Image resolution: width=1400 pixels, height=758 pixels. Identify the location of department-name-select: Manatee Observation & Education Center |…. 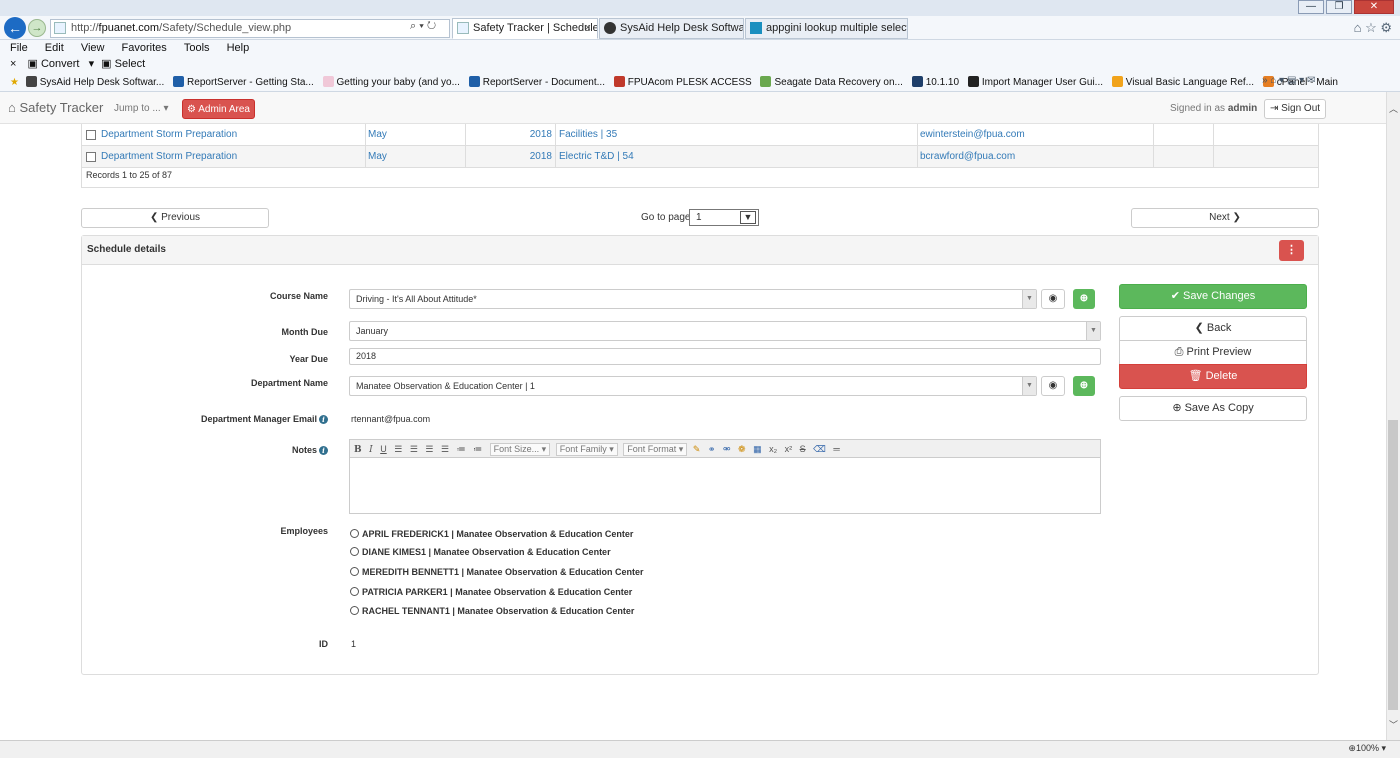
(693, 386).